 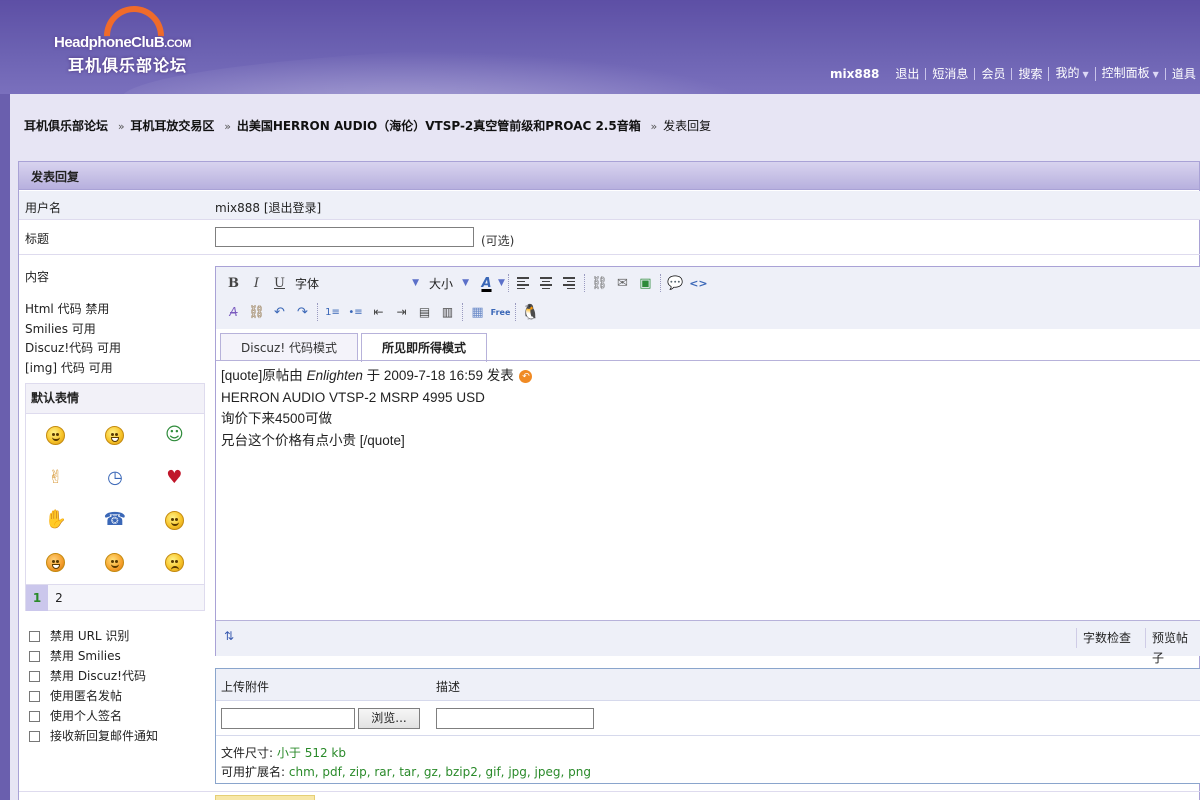 What do you see at coordinates (283, 753) in the screenshot?
I see `file-size-limit: 文件尺寸: 小于 512 kb` at bounding box center [283, 753].